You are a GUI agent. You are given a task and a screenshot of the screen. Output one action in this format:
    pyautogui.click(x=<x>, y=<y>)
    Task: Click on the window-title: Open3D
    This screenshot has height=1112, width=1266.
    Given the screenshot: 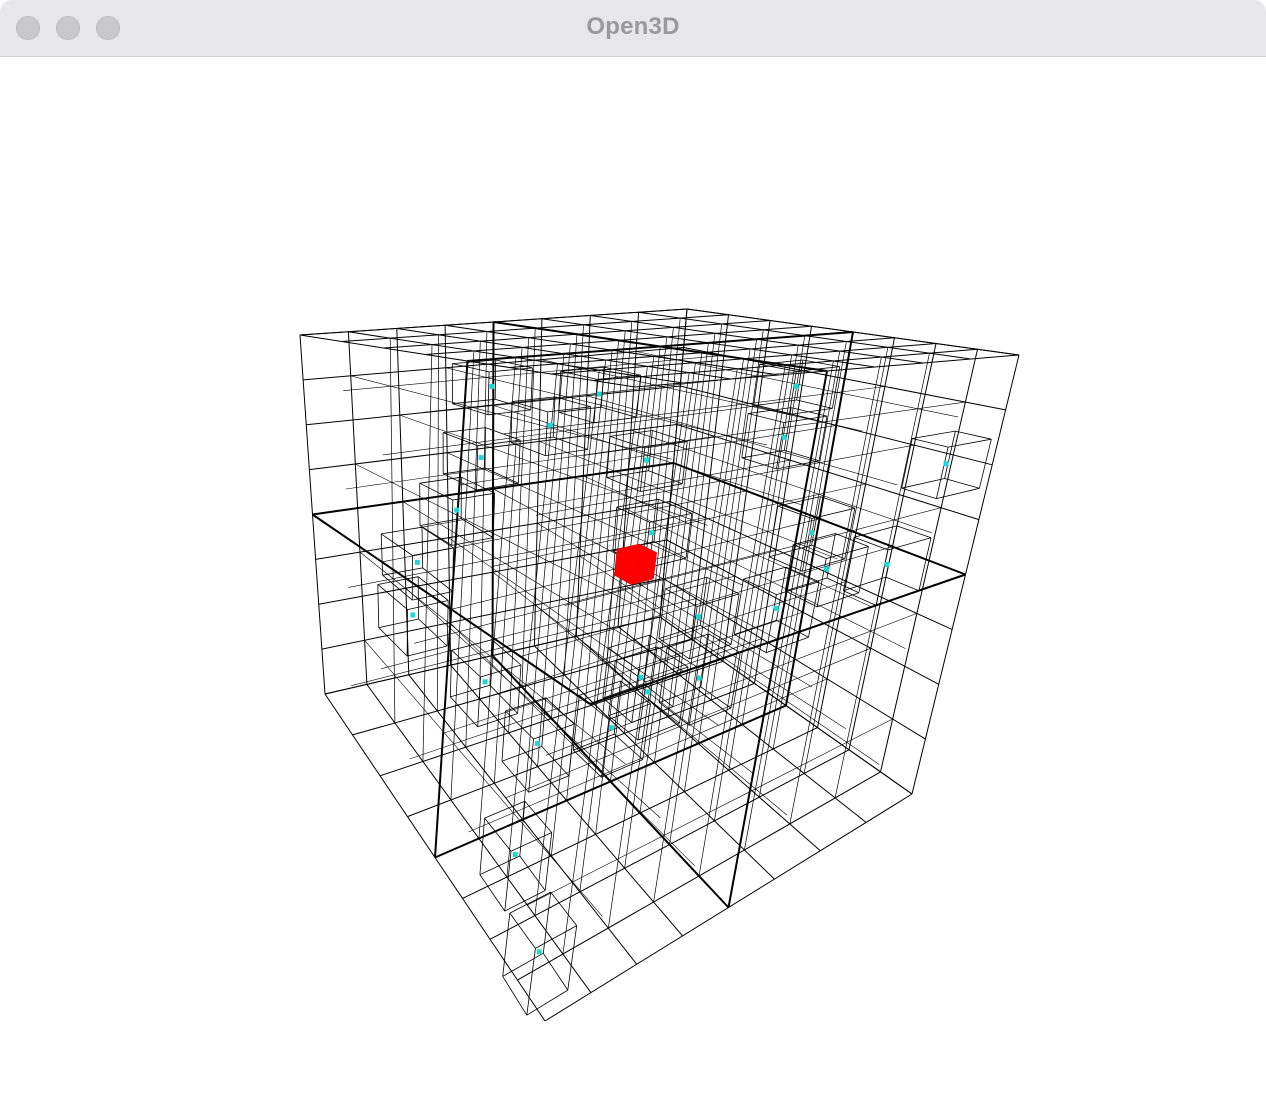 What is the action you would take?
    pyautogui.click(x=633, y=26)
    